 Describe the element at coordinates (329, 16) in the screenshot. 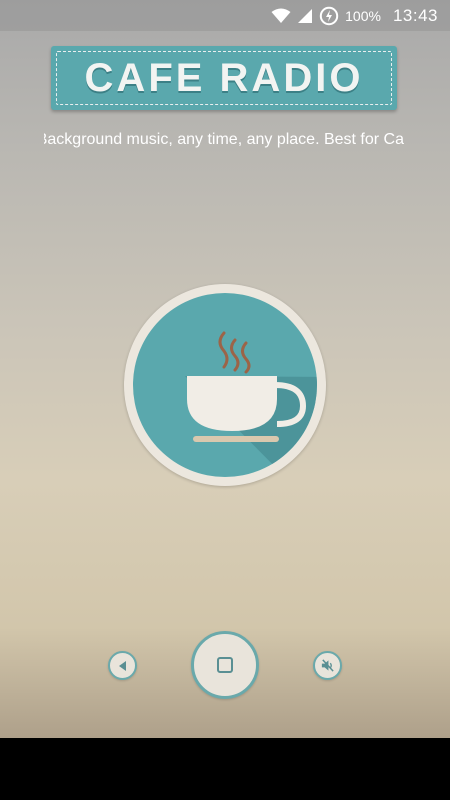

I see `battery-saver-icon` at that location.